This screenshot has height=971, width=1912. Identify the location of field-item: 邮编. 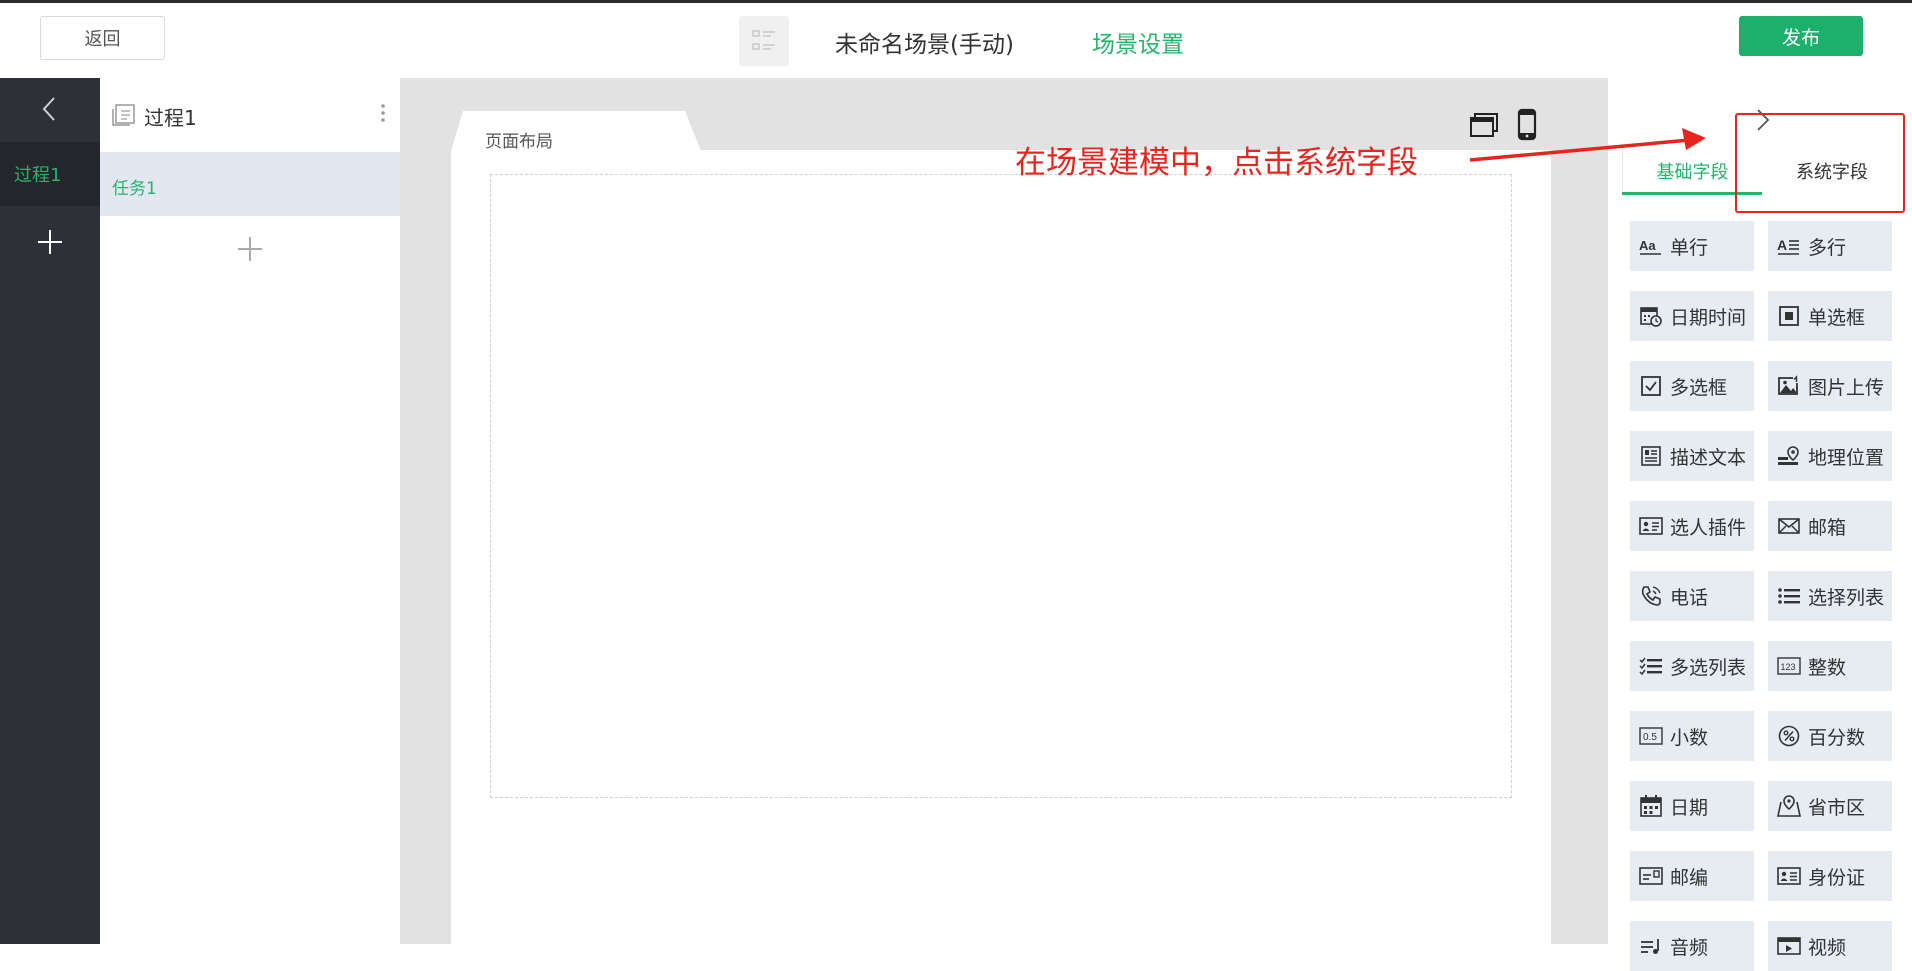
(1692, 876).